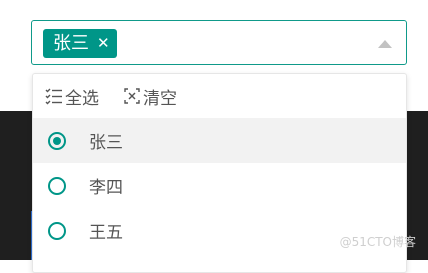  I want to click on select-all-label: 全选, so click(82, 98).